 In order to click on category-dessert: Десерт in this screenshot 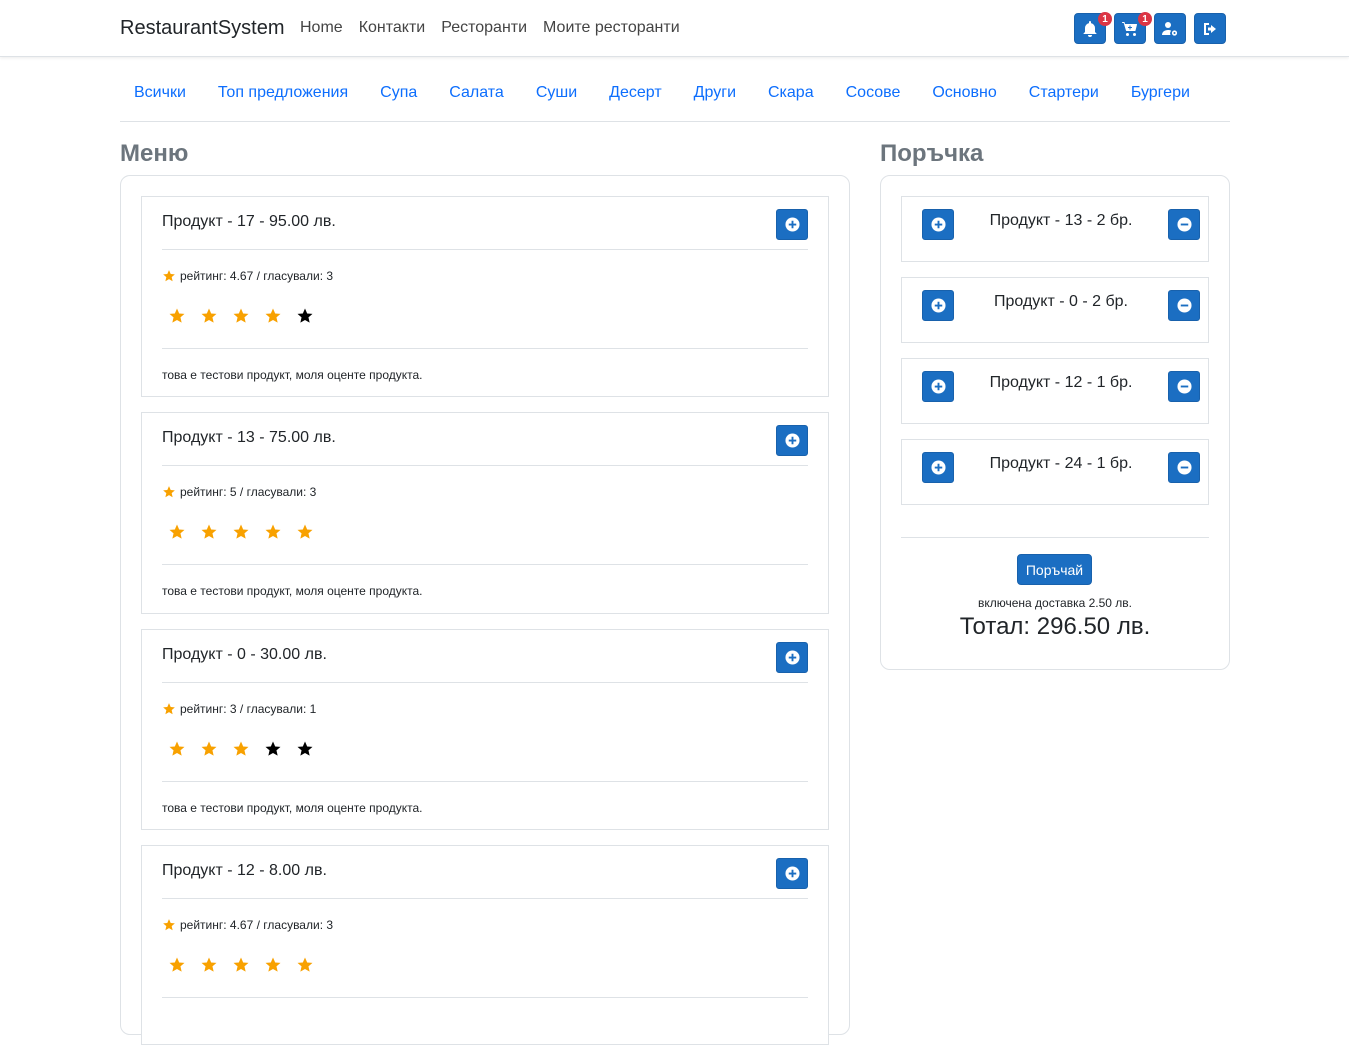, I will do `click(635, 93)`.